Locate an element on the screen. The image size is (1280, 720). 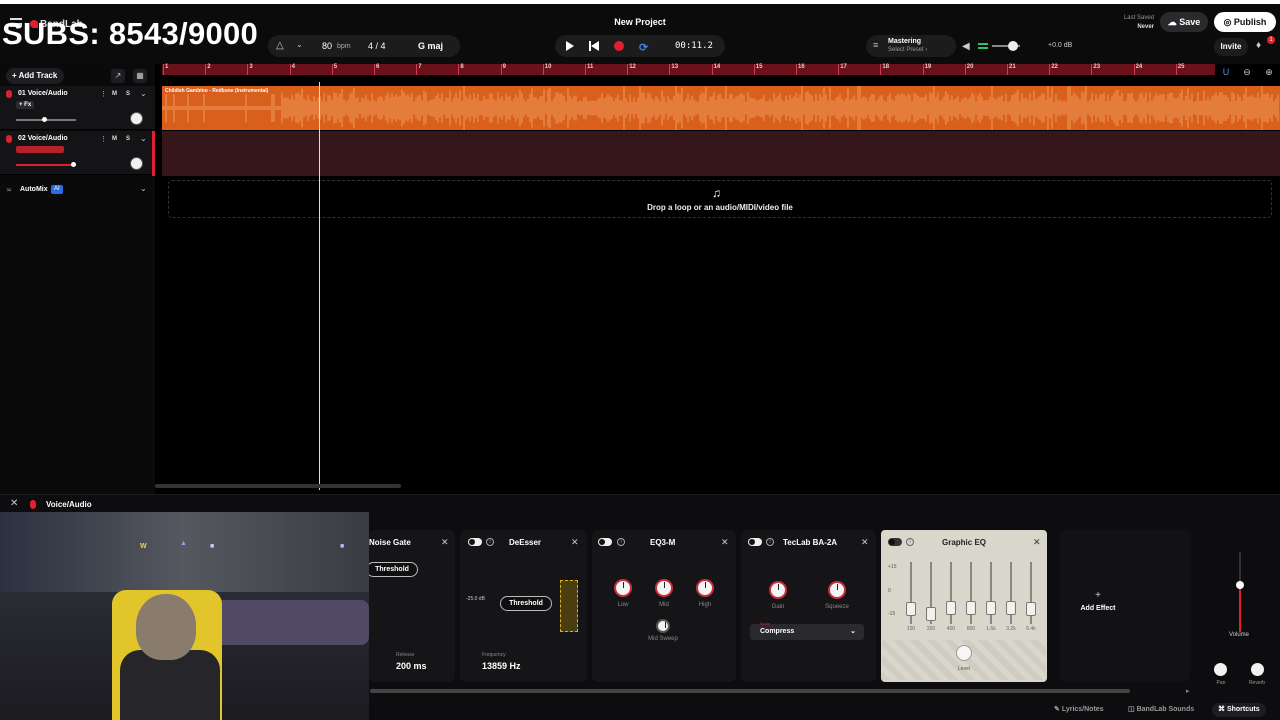
volume-handle is located at coordinates (1240, 585).